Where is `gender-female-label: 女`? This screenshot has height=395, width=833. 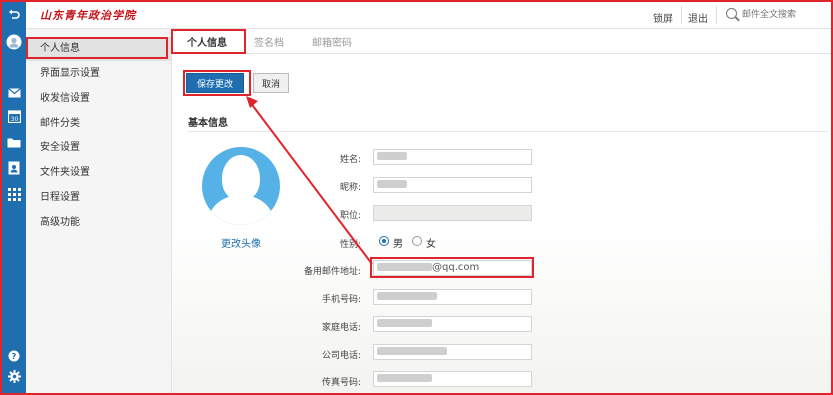
gender-female-label: 女 is located at coordinates (431, 244).